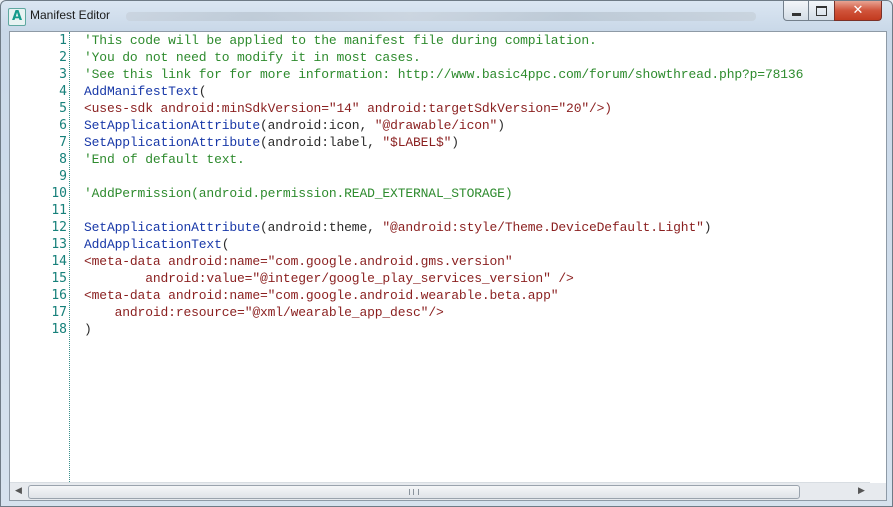 This screenshot has width=893, height=507. Describe the element at coordinates (17, 17) in the screenshot. I see `app-icon: A` at that location.